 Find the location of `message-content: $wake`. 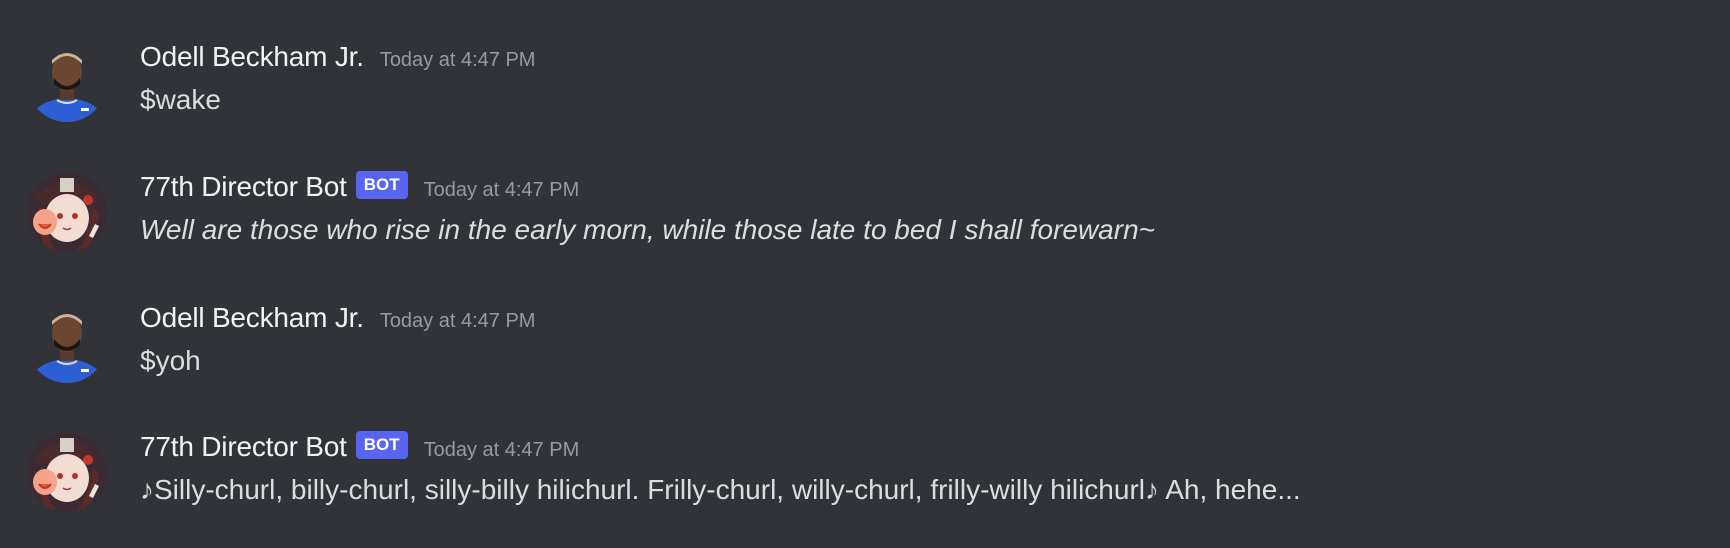

message-content: $wake is located at coordinates (180, 99).